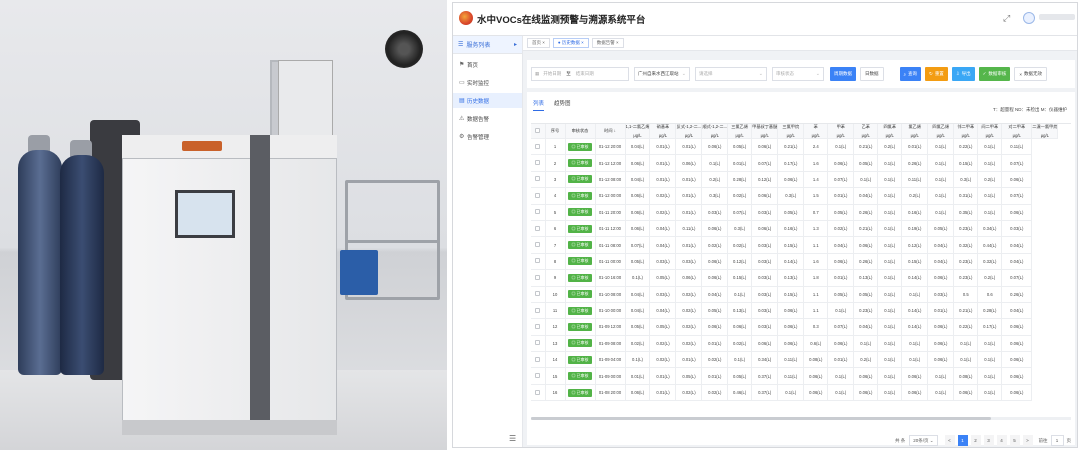 The width and height of the screenshot is (1080, 450). Describe the element at coordinates (1057, 440) in the screenshot. I see `goto-page-input: 1` at that location.